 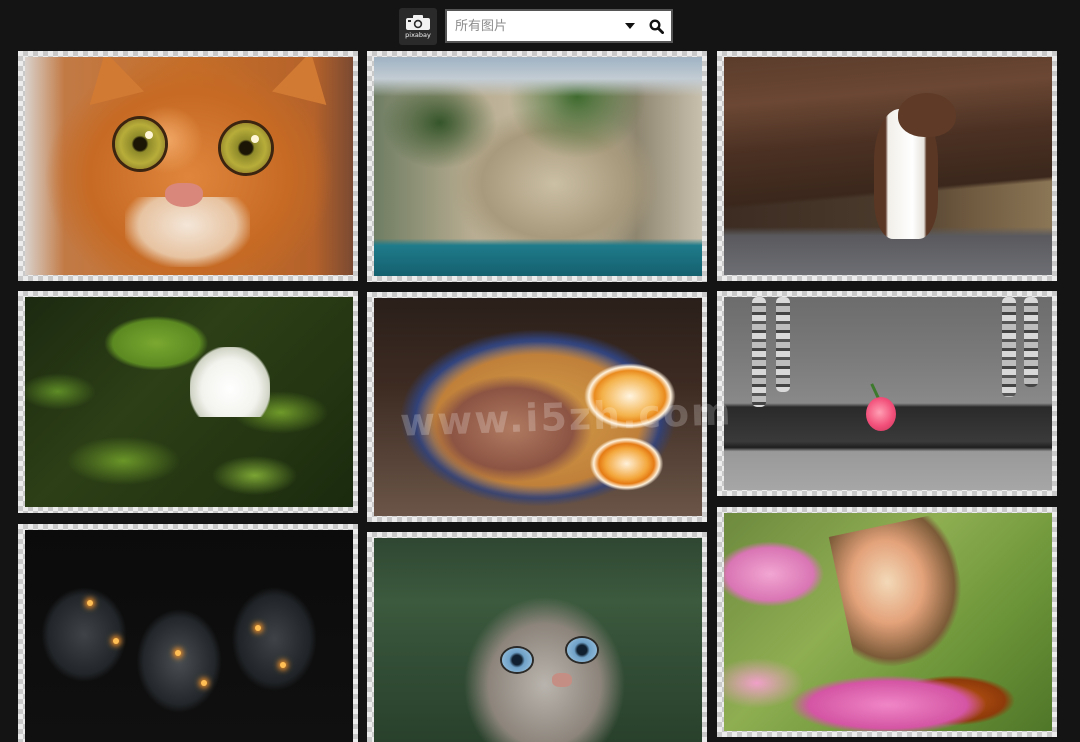 I want to click on gallery-tile-swing-with-rose, so click(x=887, y=393).